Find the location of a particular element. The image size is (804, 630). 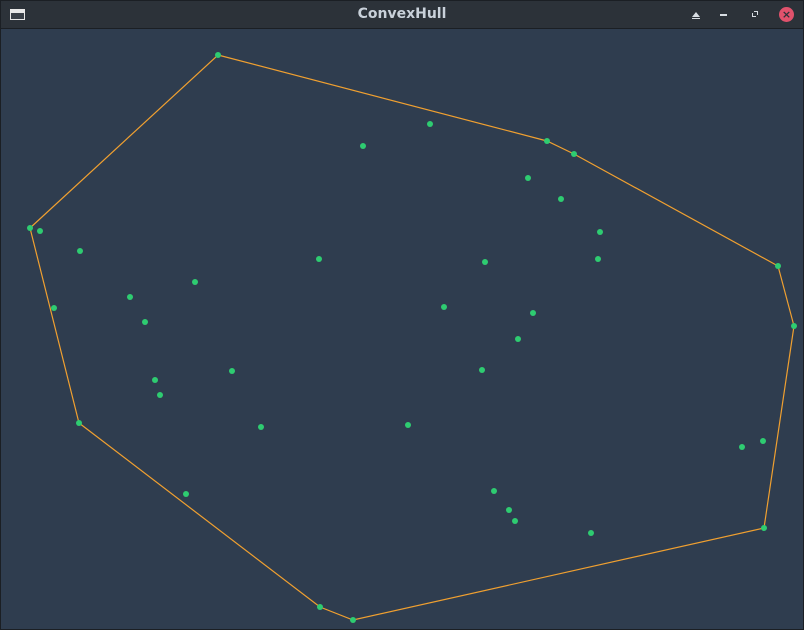

maximize-icon is located at coordinates (755, 14).